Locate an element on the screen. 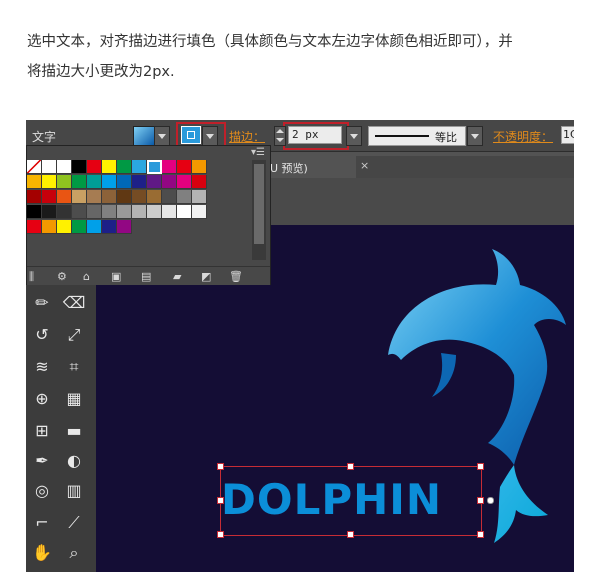  perspective-grid-tool-icon: ▦ is located at coordinates (74, 398).